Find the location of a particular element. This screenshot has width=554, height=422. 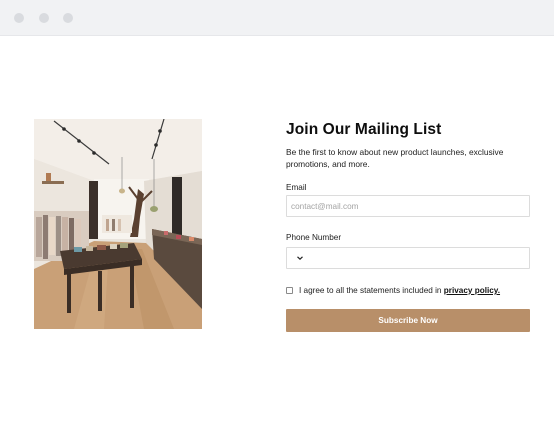

agree-checkbox is located at coordinates (289, 290).